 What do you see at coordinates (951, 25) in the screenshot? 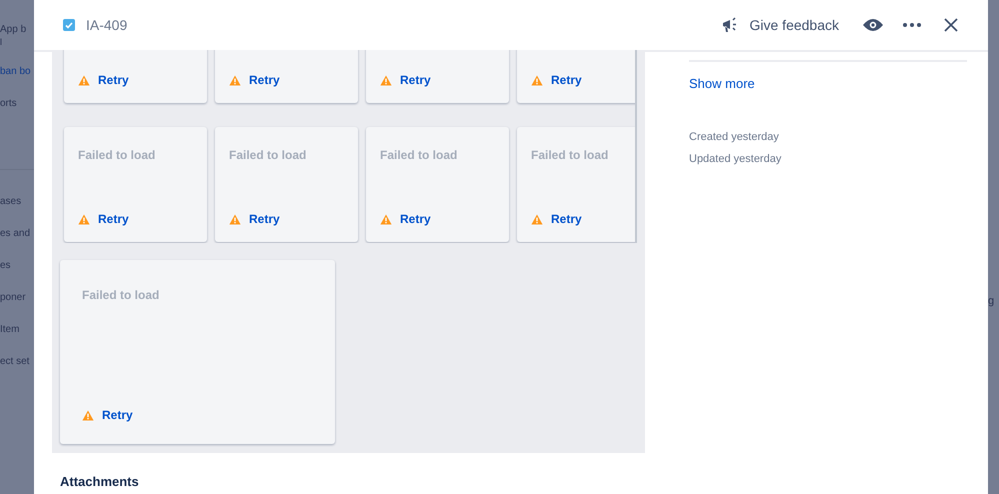
I see `close-icon` at bounding box center [951, 25].